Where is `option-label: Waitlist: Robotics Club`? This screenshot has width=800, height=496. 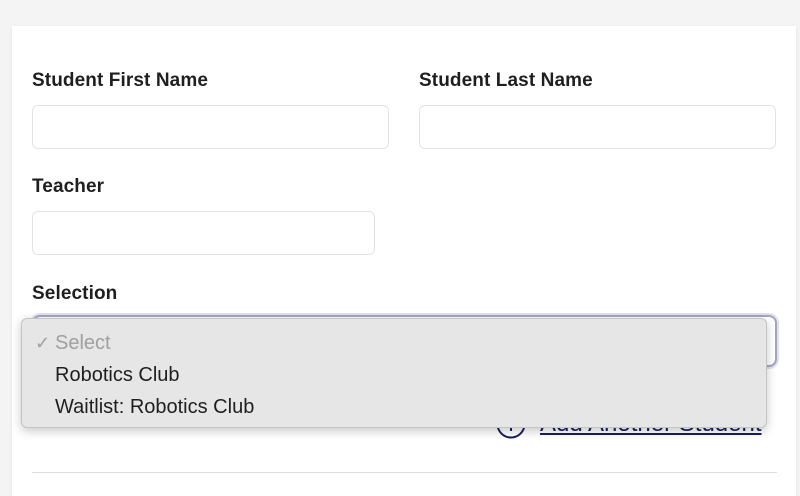
option-label: Waitlist: Robotics Club is located at coordinates (155, 407).